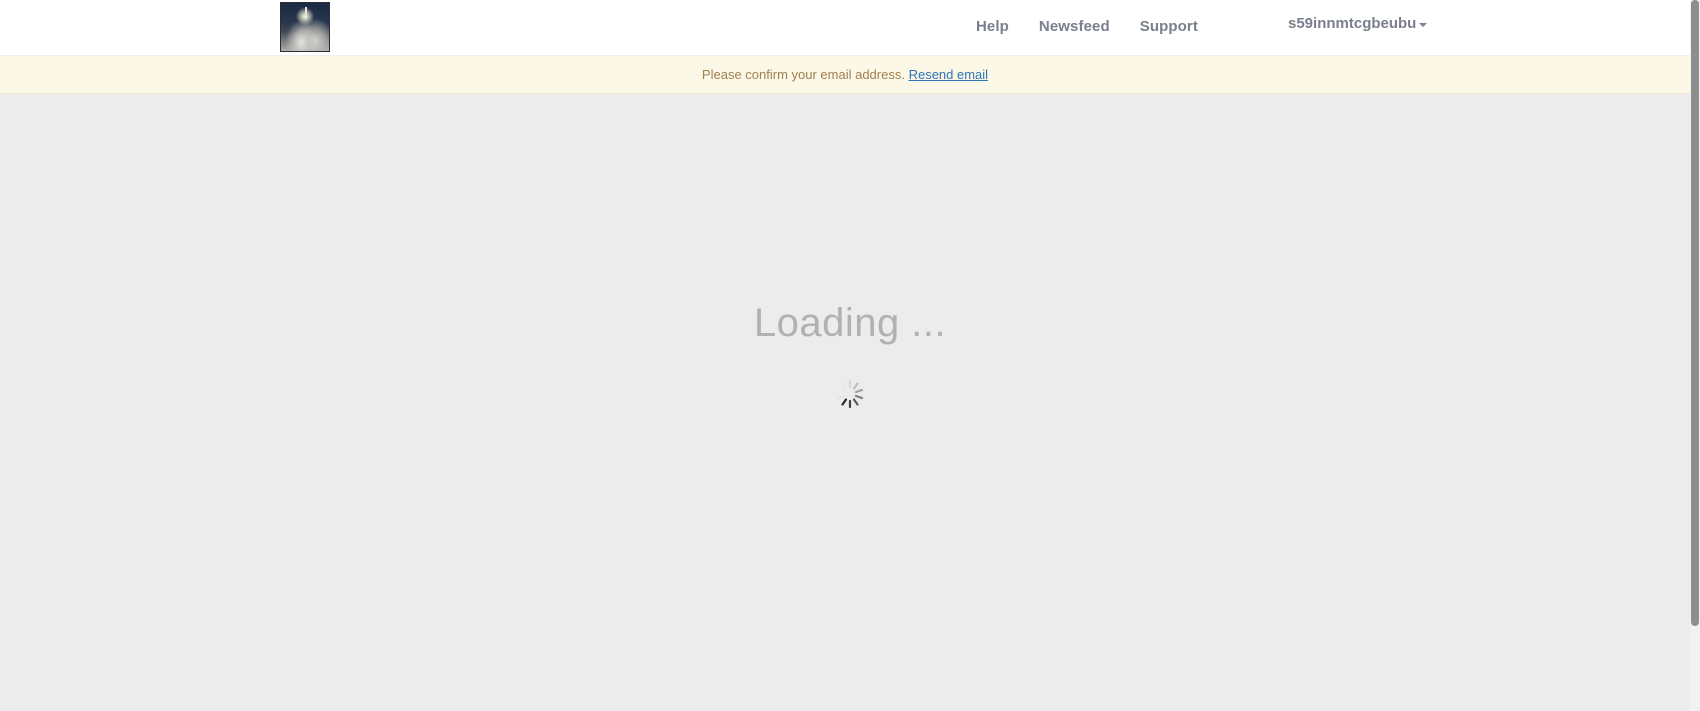 Image resolution: width=1700 pixels, height=711 pixels. I want to click on loading-spinner-icon, so click(850, 394).